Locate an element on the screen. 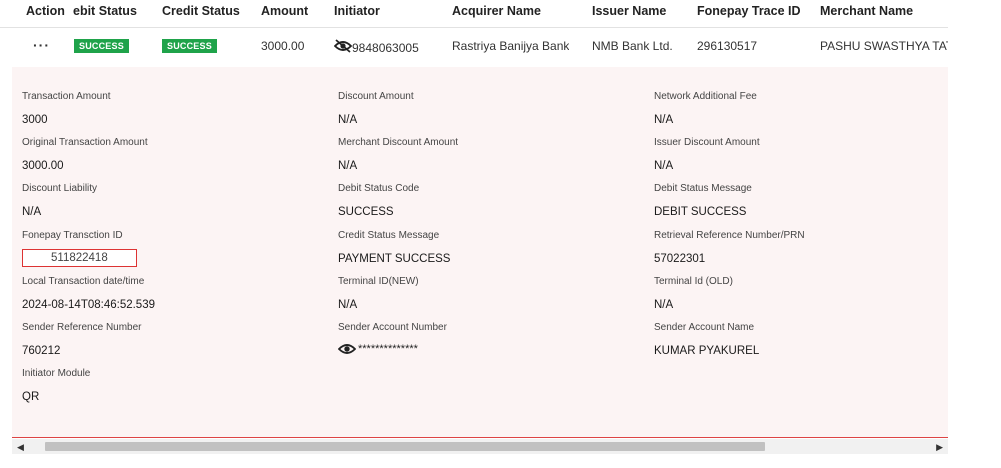 The width and height of the screenshot is (1001, 468). field-discount-amount: Discount Amount N/A is located at coordinates (376, 108).